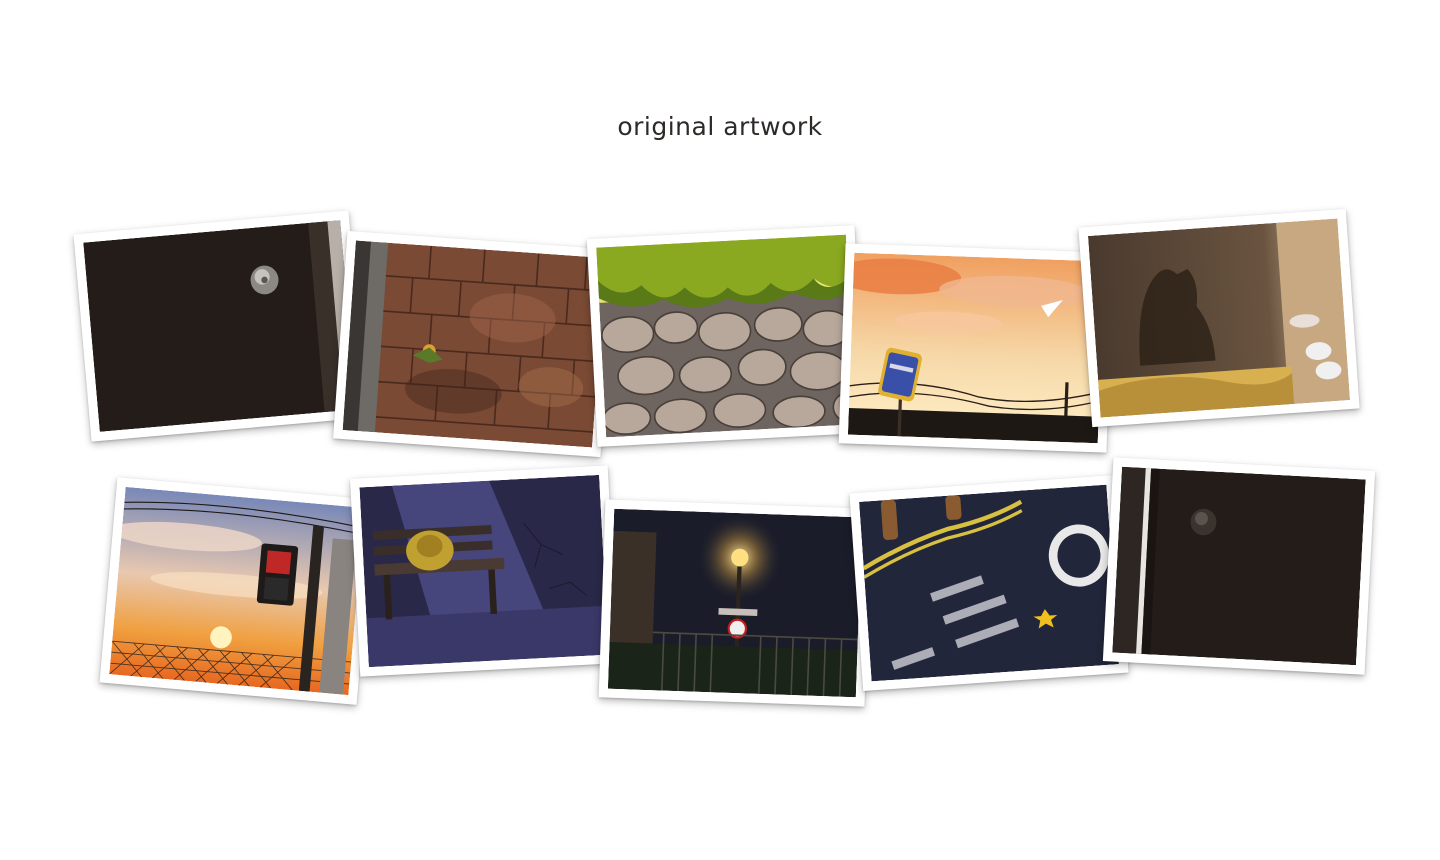  I want to click on photo-street-lamp, so click(735, 603).